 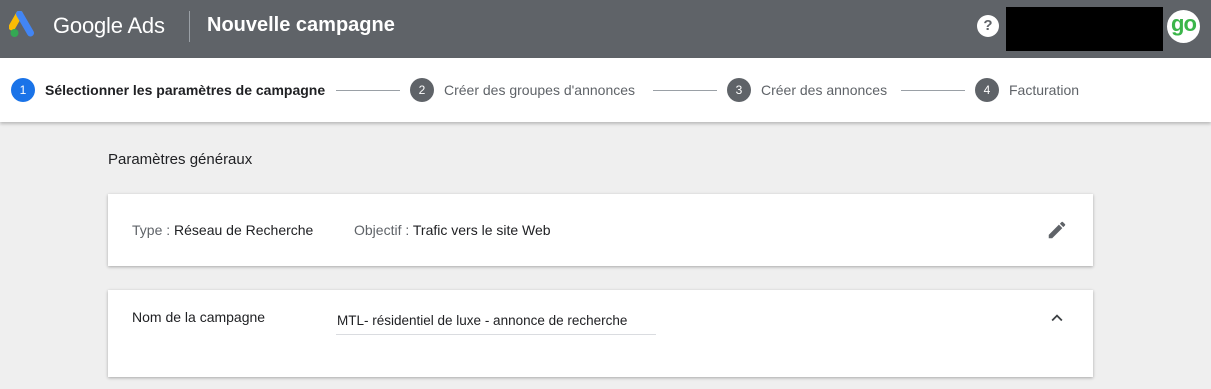 I want to click on step-label: Créer des groupes d'annonces, so click(x=540, y=90).